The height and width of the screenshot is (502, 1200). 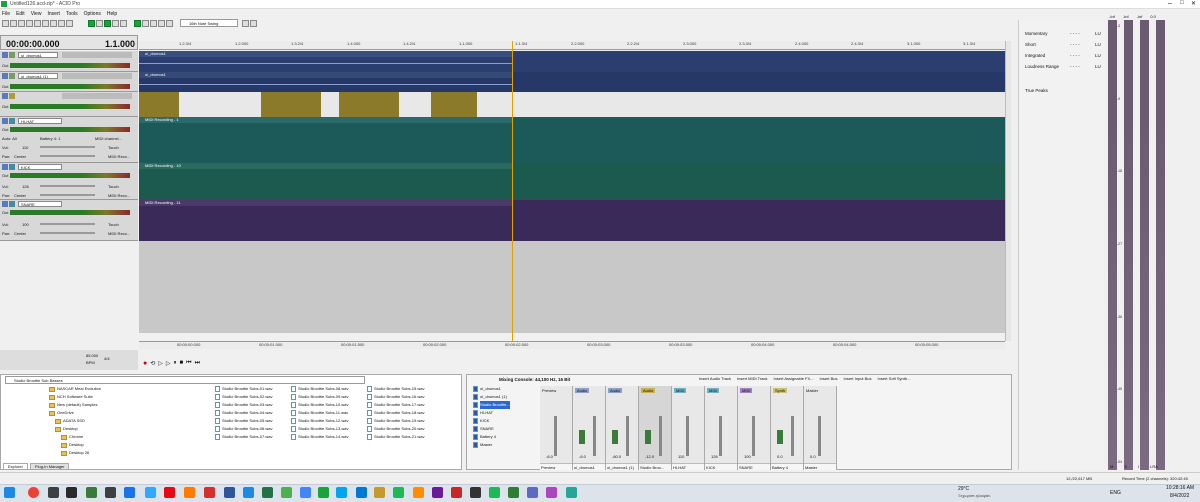 I want to click on cut-icon, so click(x=37, y=23).